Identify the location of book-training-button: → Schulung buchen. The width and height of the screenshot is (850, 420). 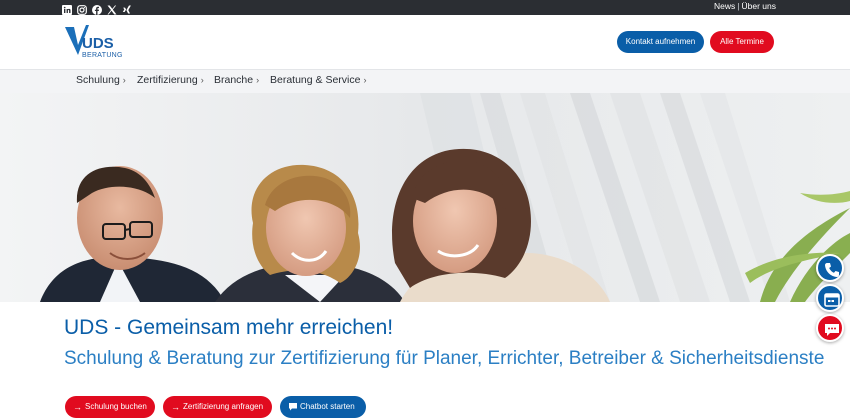
(110, 407).